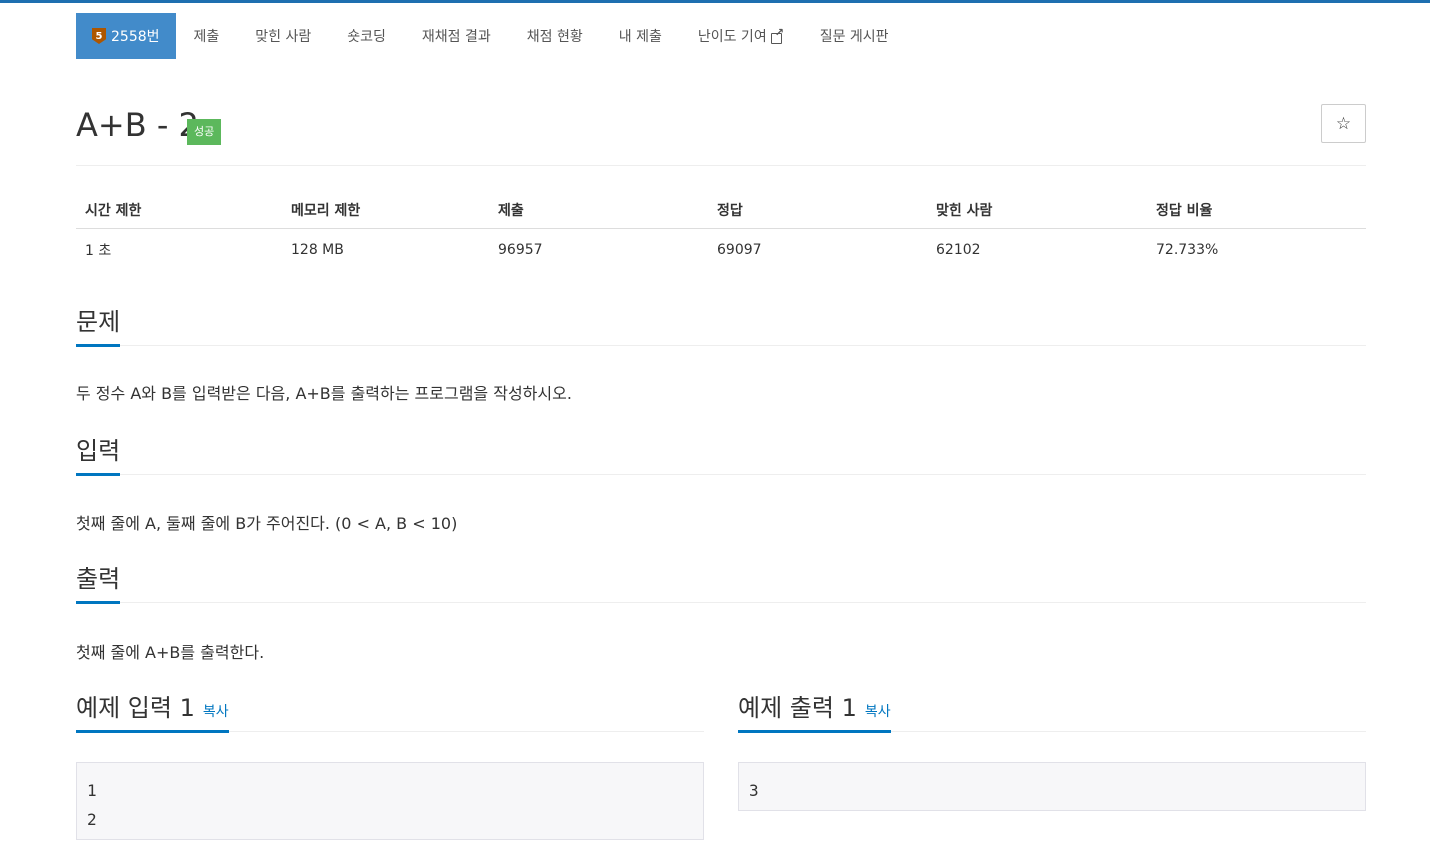 The height and width of the screenshot is (853, 1430). Describe the element at coordinates (1037, 210) in the screenshot. I see `header-solved-users: 맞힌 사람` at that location.